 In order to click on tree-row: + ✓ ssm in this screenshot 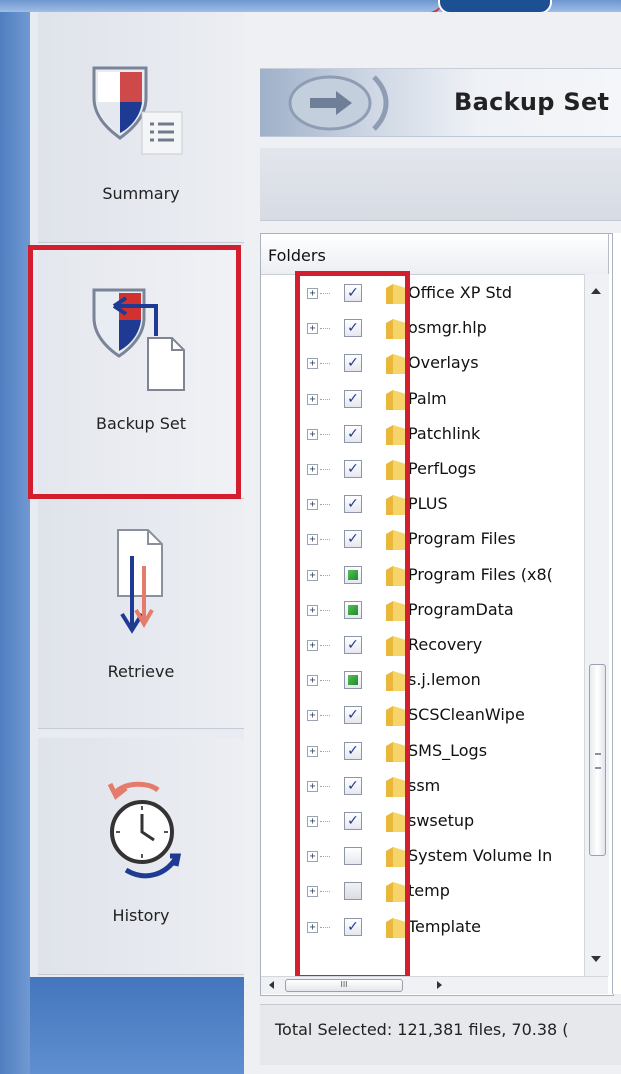, I will do `click(440, 788)`.